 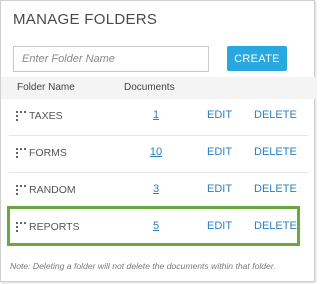 I want to click on documents-count-link: 10, so click(x=156, y=152).